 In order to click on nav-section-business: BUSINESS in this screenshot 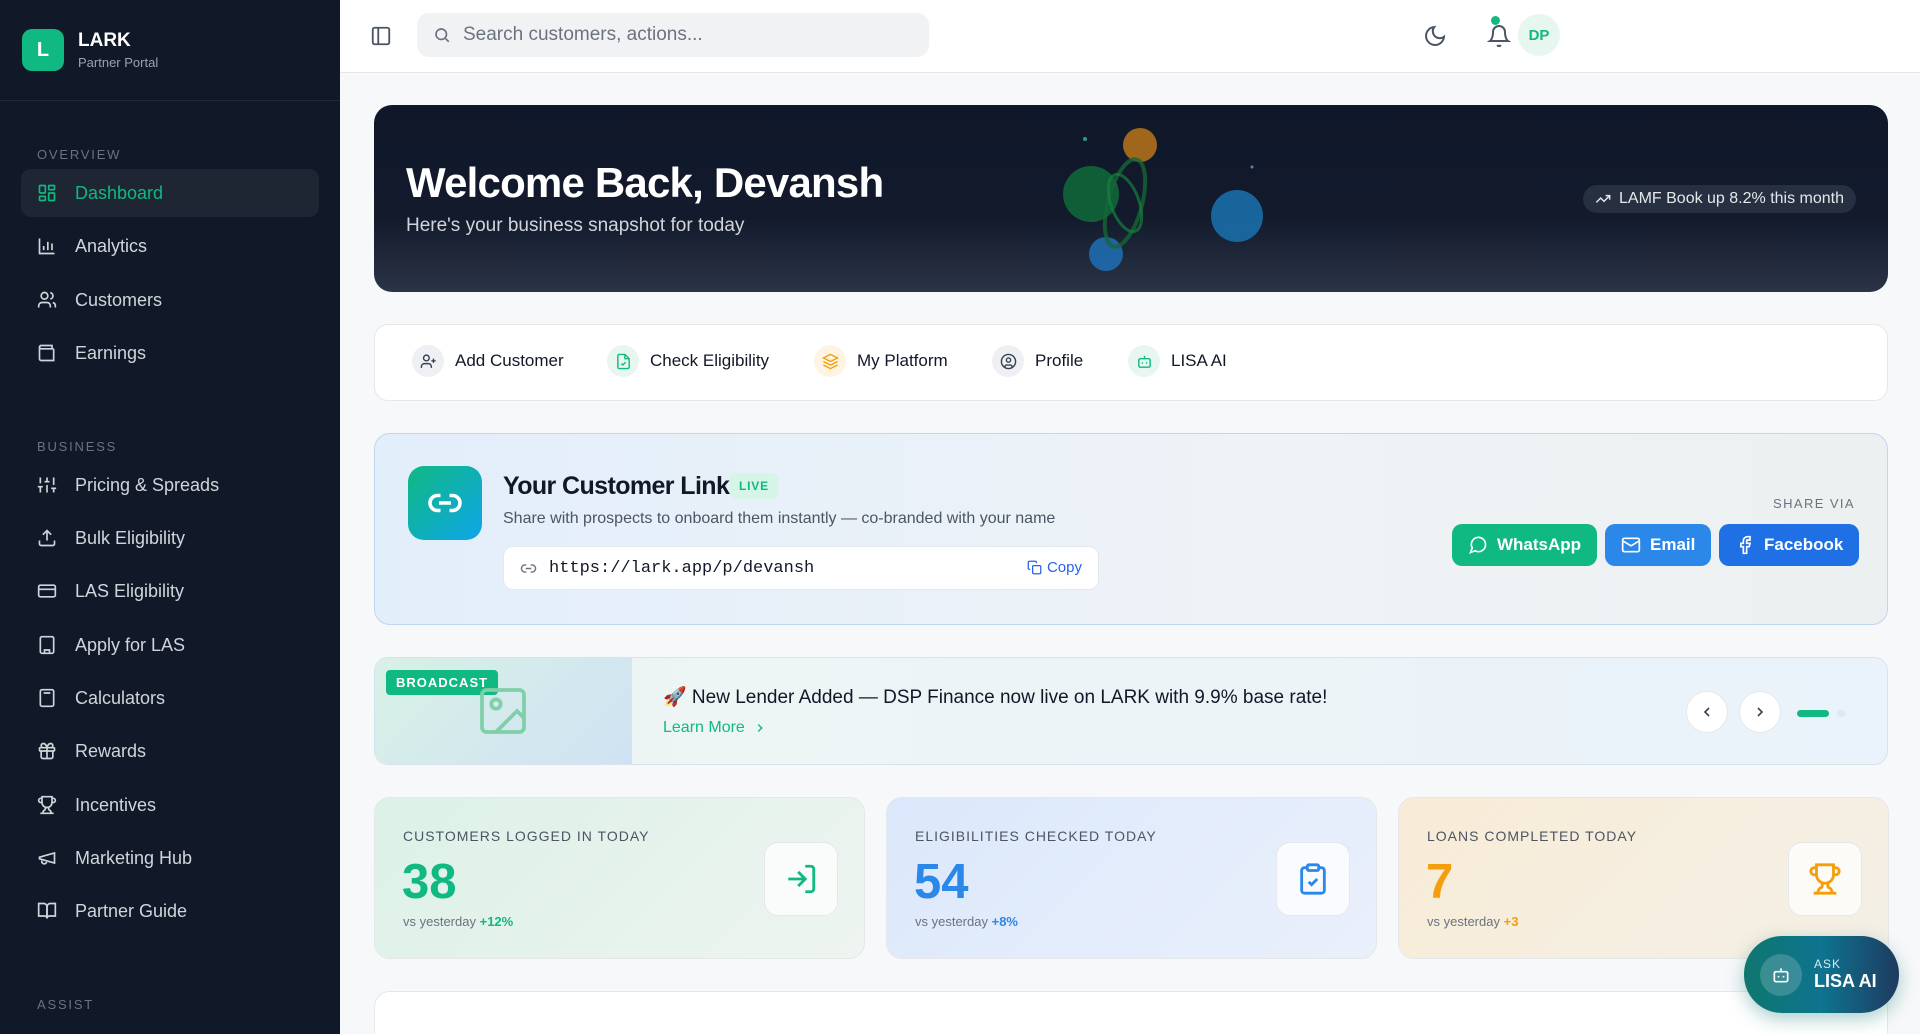, I will do `click(77, 446)`.